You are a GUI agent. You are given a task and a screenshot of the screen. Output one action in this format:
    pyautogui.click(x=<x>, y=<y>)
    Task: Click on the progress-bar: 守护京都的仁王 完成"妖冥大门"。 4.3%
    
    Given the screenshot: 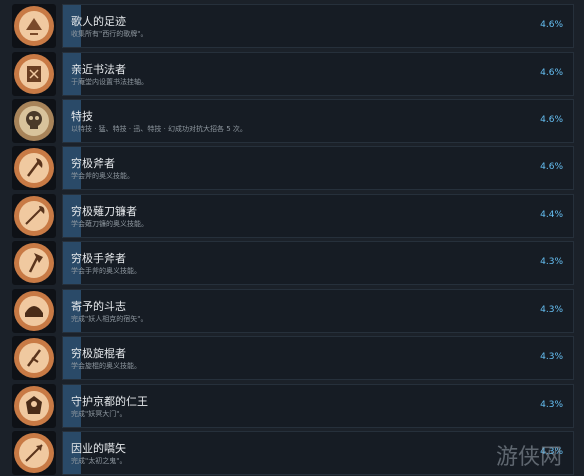 What is the action you would take?
    pyautogui.click(x=318, y=406)
    